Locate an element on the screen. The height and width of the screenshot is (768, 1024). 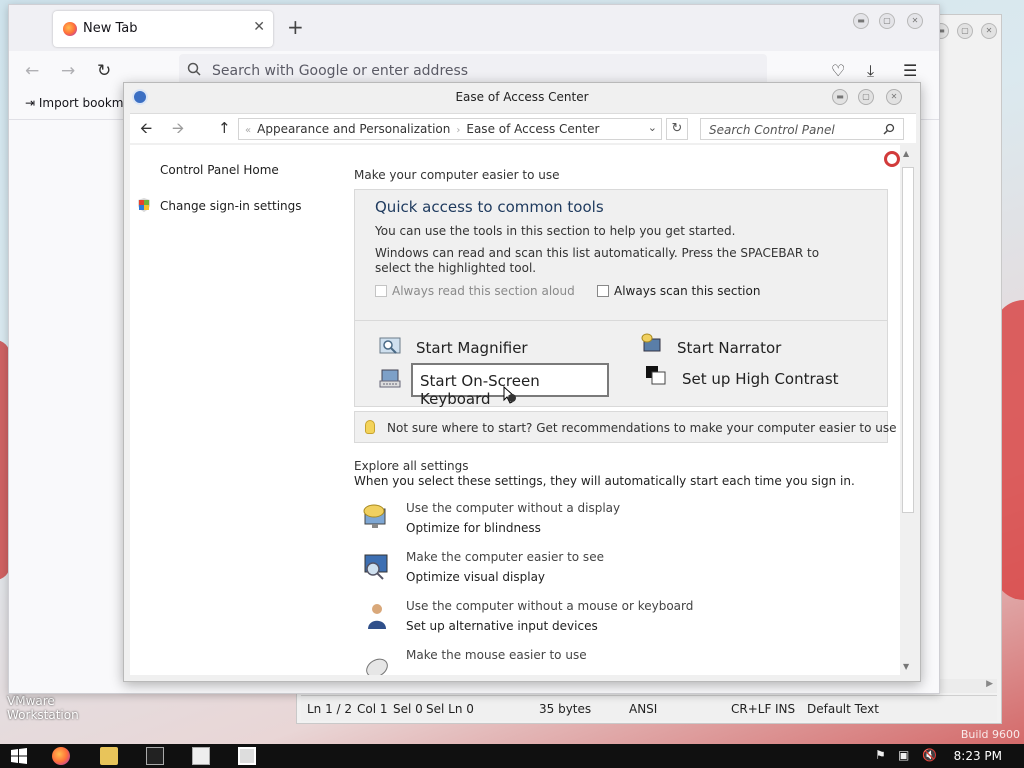
menu-icon: ☰ is located at coordinates (910, 70).